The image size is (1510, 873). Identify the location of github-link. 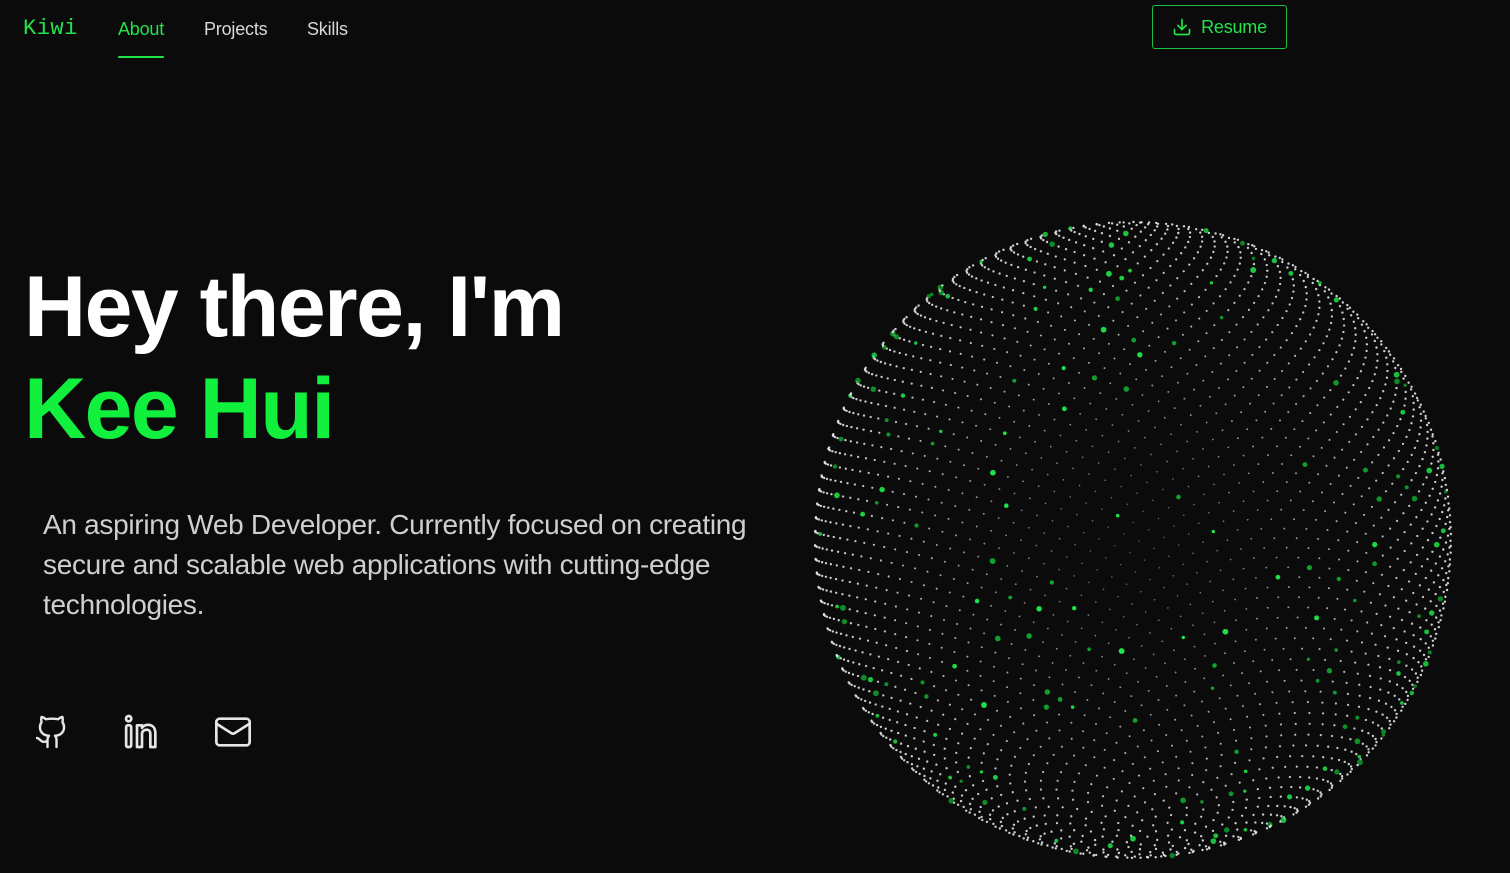
(52, 734).